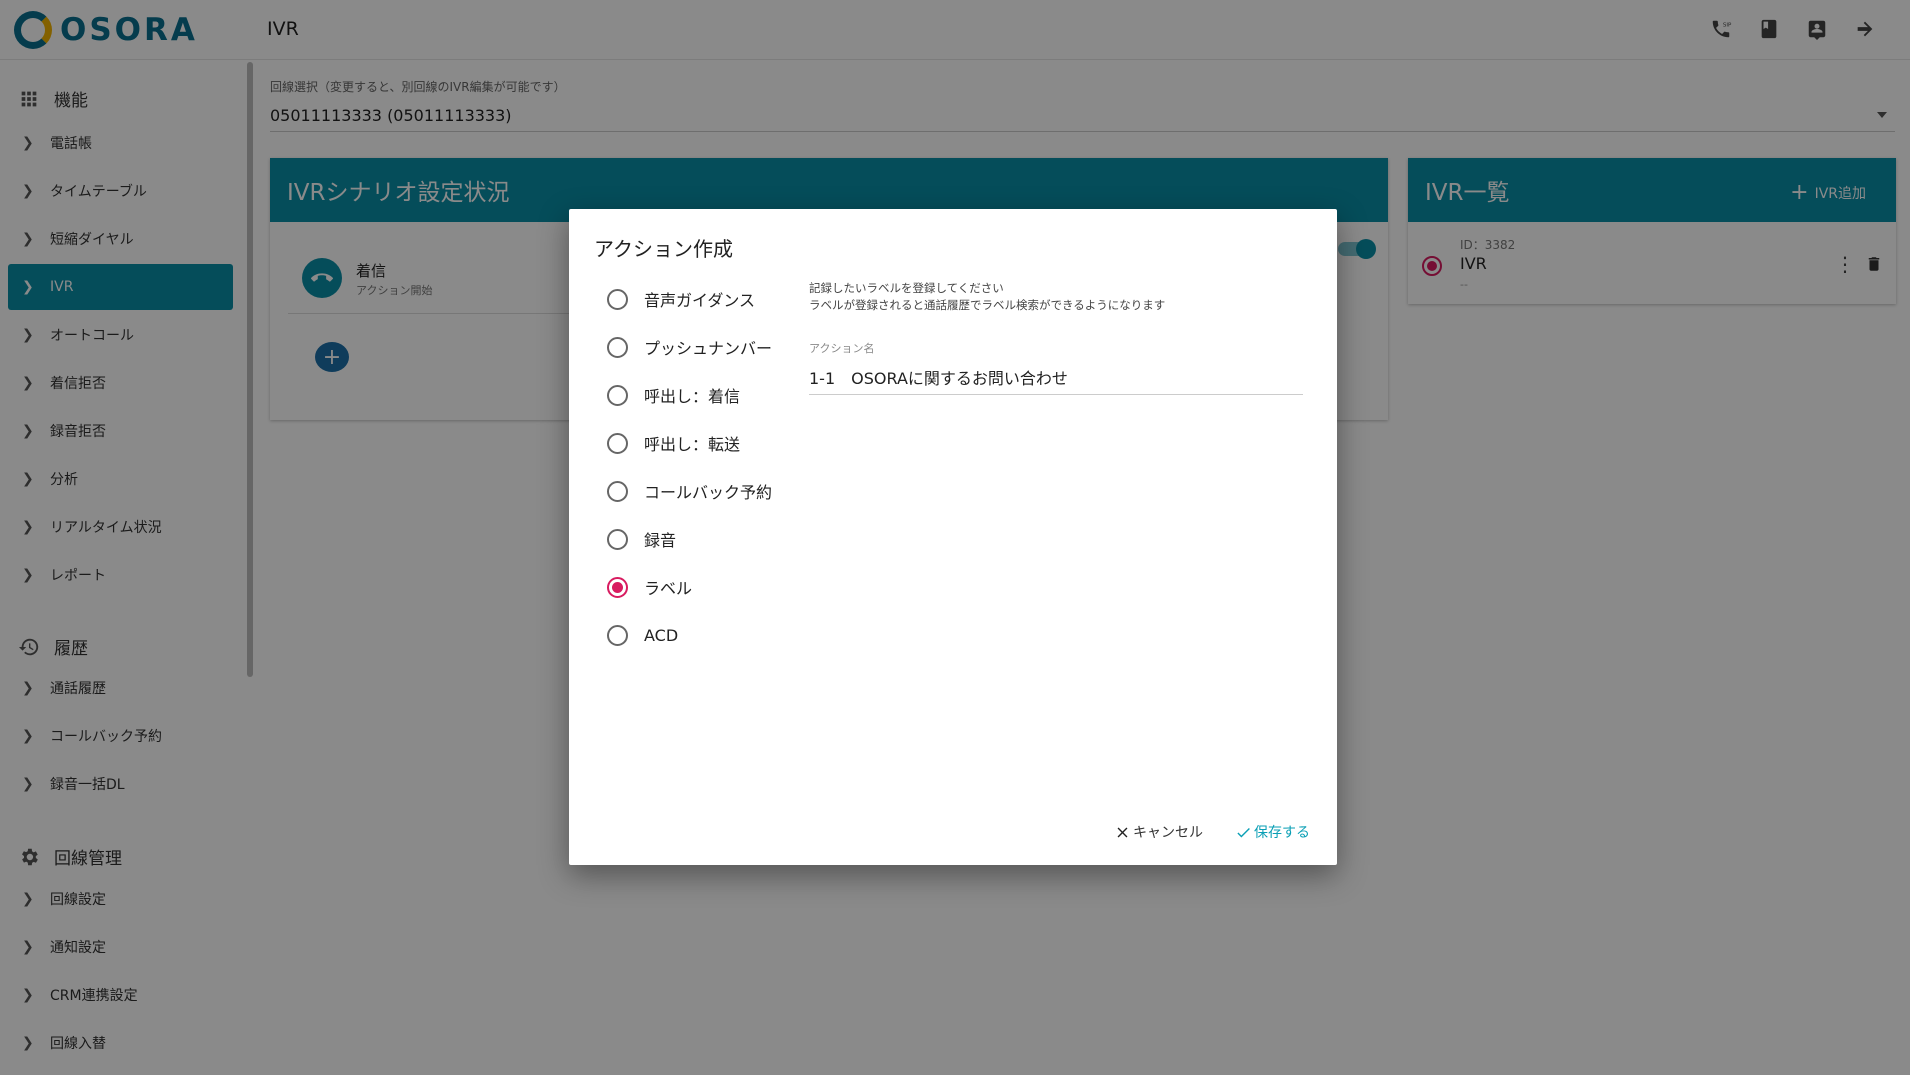  I want to click on help-line: ラベルが登録されると通話履歴でラベル検索ができるようになります, so click(987, 305).